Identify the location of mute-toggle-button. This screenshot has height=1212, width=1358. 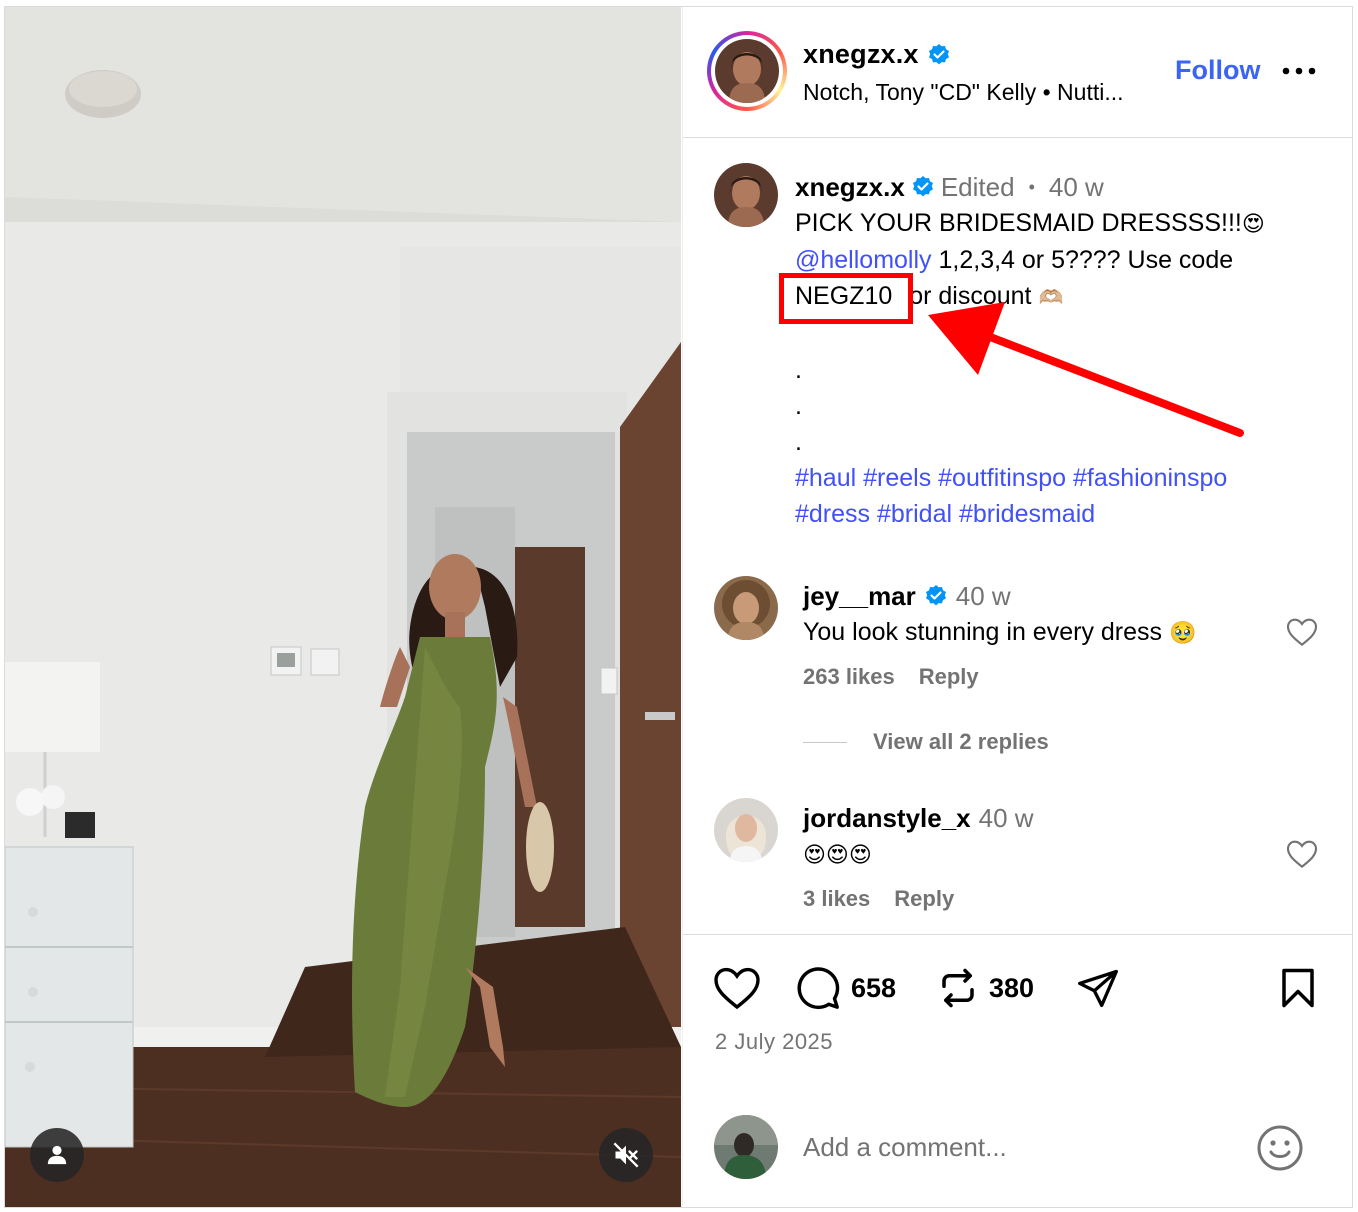
(626, 1155).